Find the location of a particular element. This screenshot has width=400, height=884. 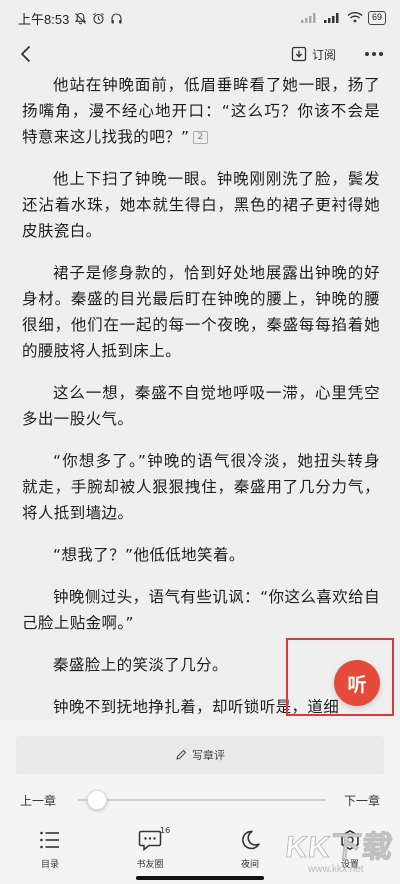

back-button is located at coordinates (26, 54).